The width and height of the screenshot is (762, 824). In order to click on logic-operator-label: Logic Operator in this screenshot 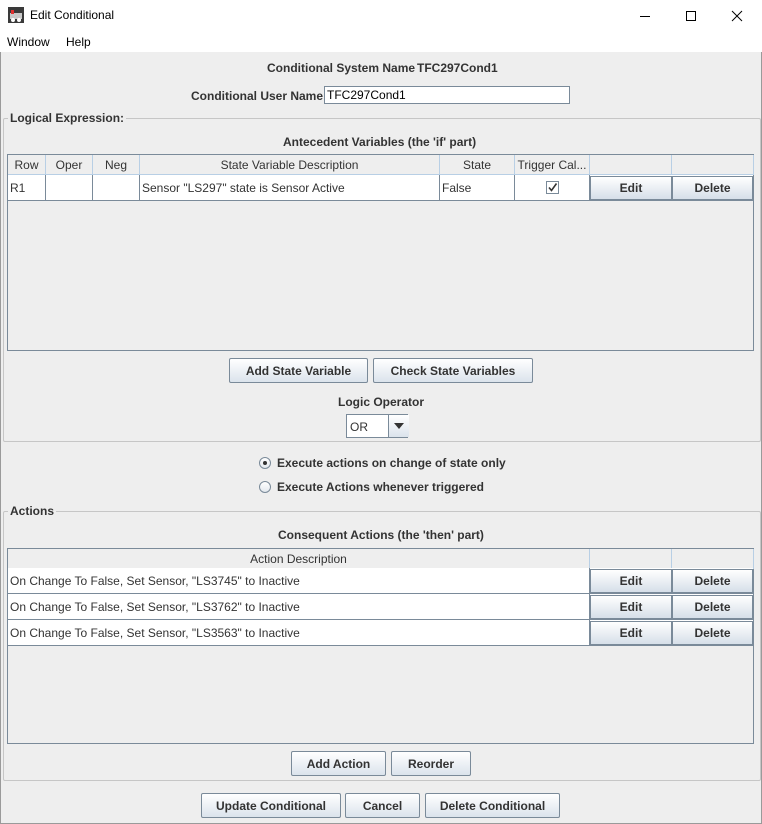, I will do `click(381, 402)`.